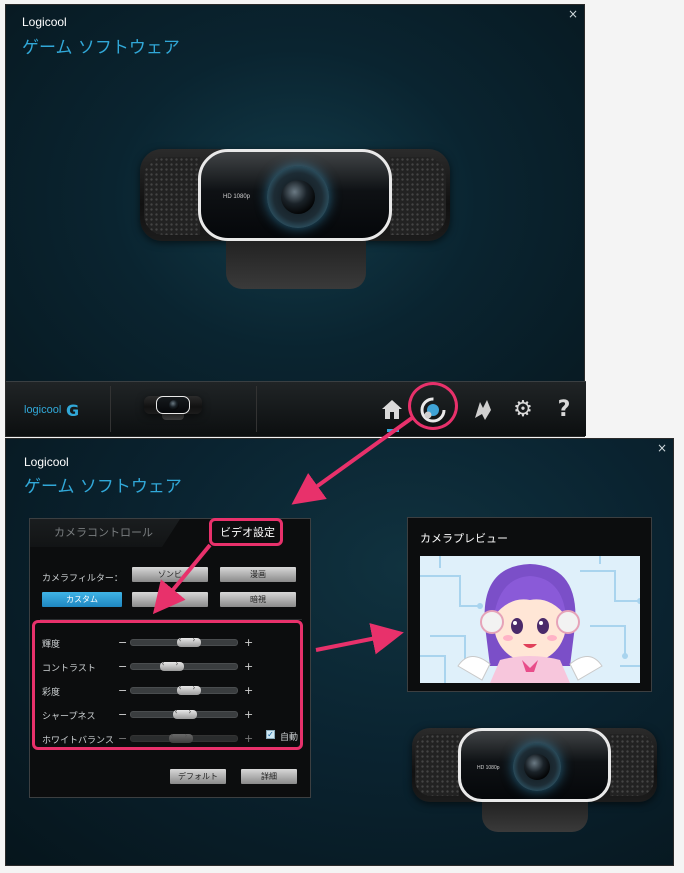 The height and width of the screenshot is (873, 684). What do you see at coordinates (393, 430) in the screenshot?
I see `home-active-indicator` at bounding box center [393, 430].